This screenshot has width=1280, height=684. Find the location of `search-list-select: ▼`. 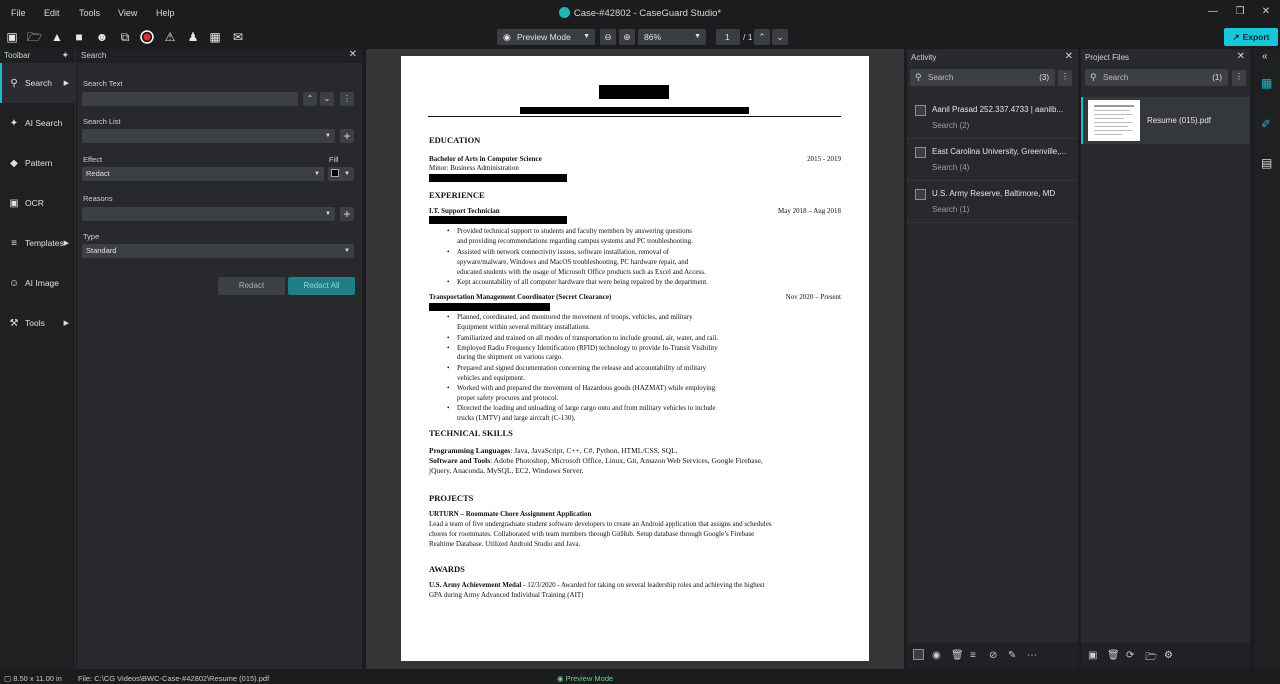

search-list-select: ▼ is located at coordinates (208, 136).